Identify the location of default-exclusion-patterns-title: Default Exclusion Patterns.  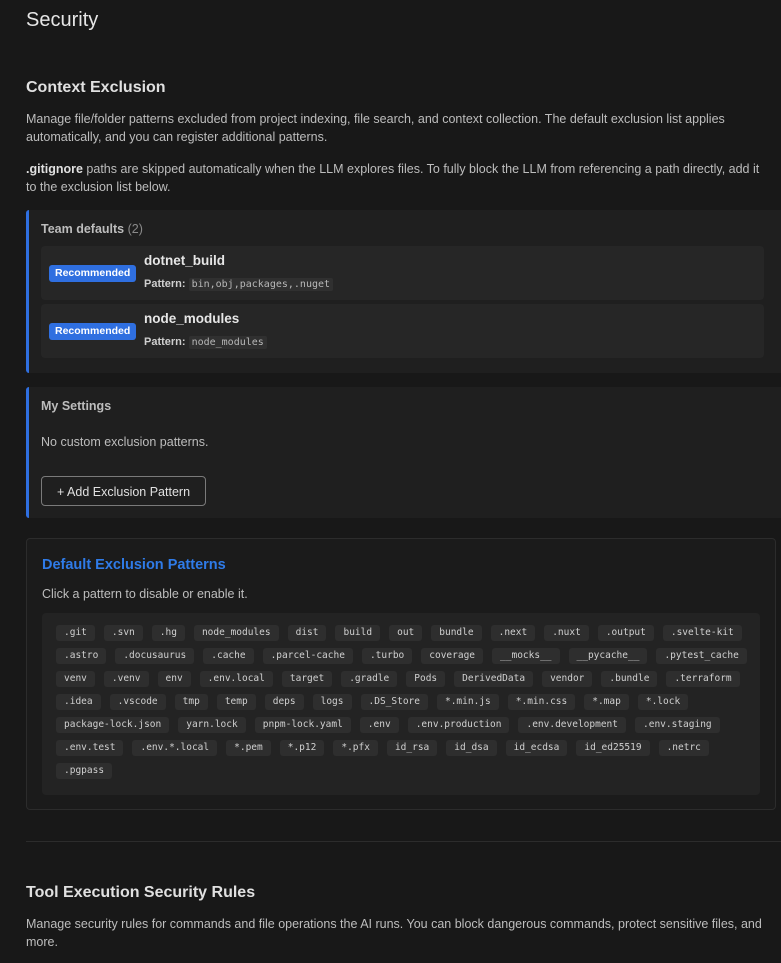
(134, 565).